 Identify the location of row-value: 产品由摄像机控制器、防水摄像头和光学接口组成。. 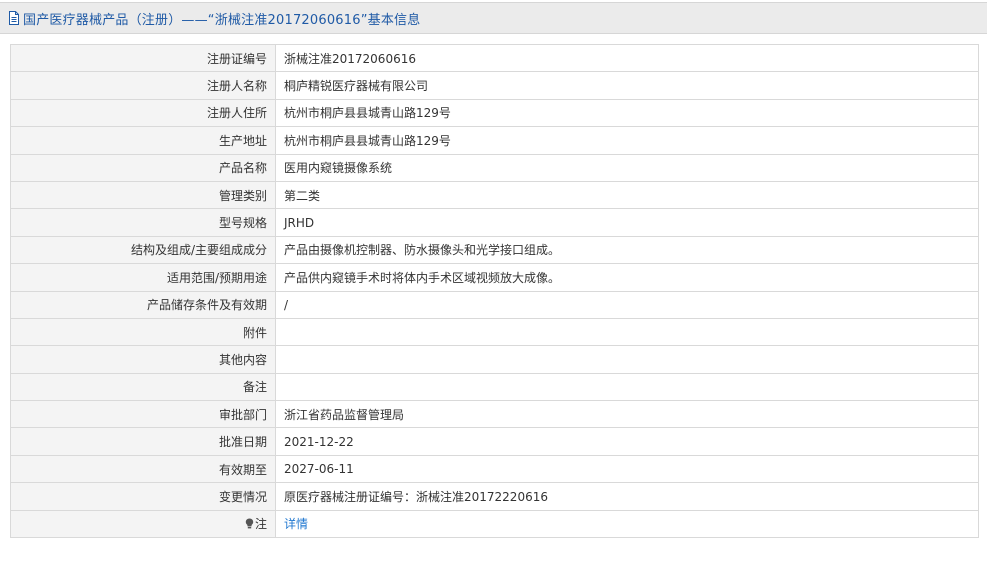
(627, 250).